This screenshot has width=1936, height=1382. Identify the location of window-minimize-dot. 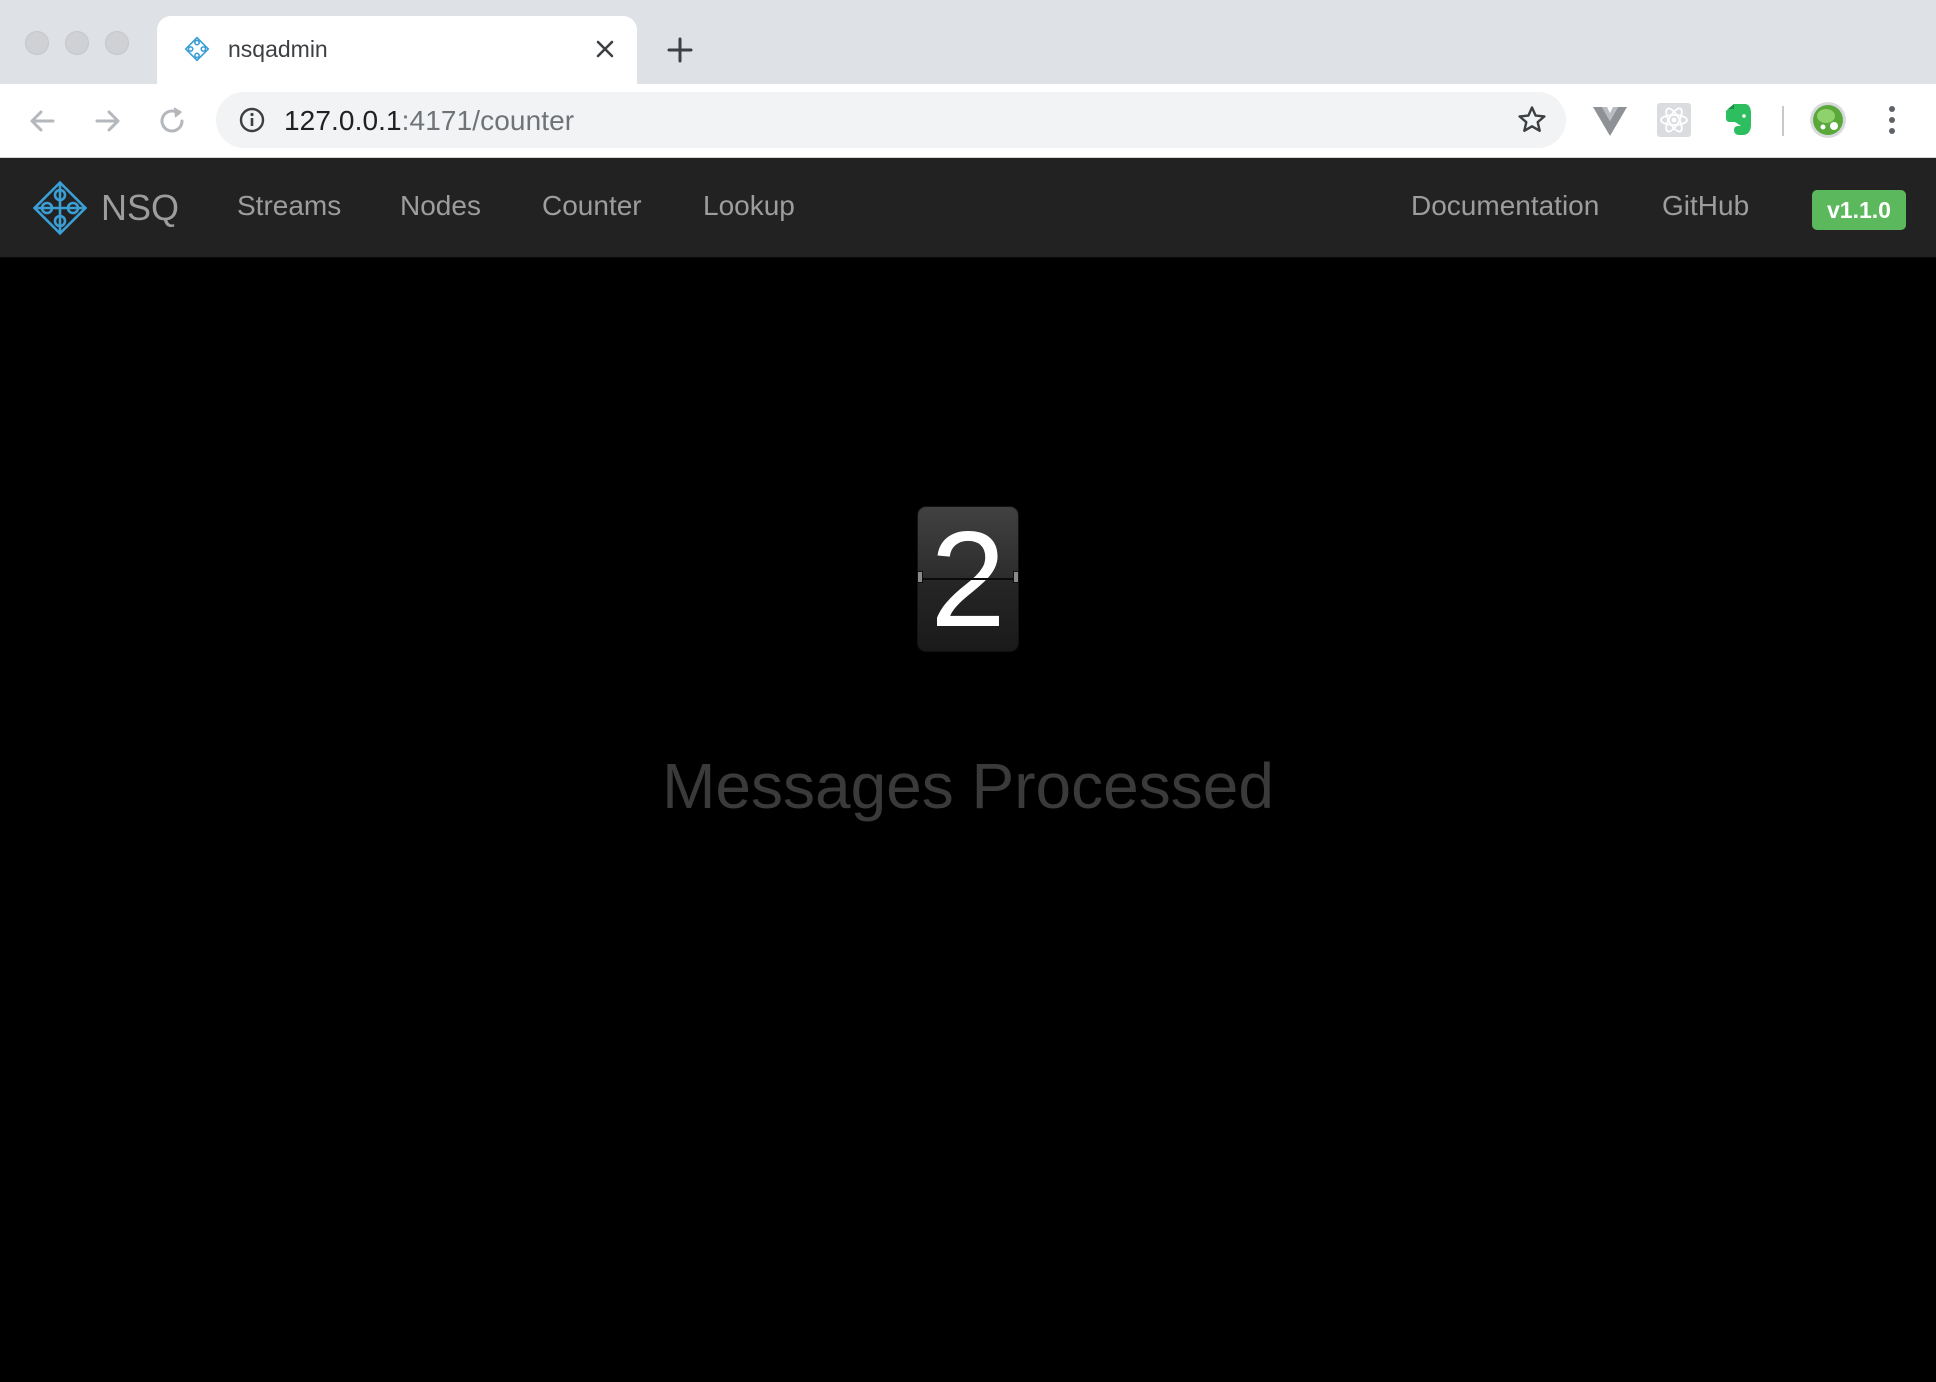
(77, 43).